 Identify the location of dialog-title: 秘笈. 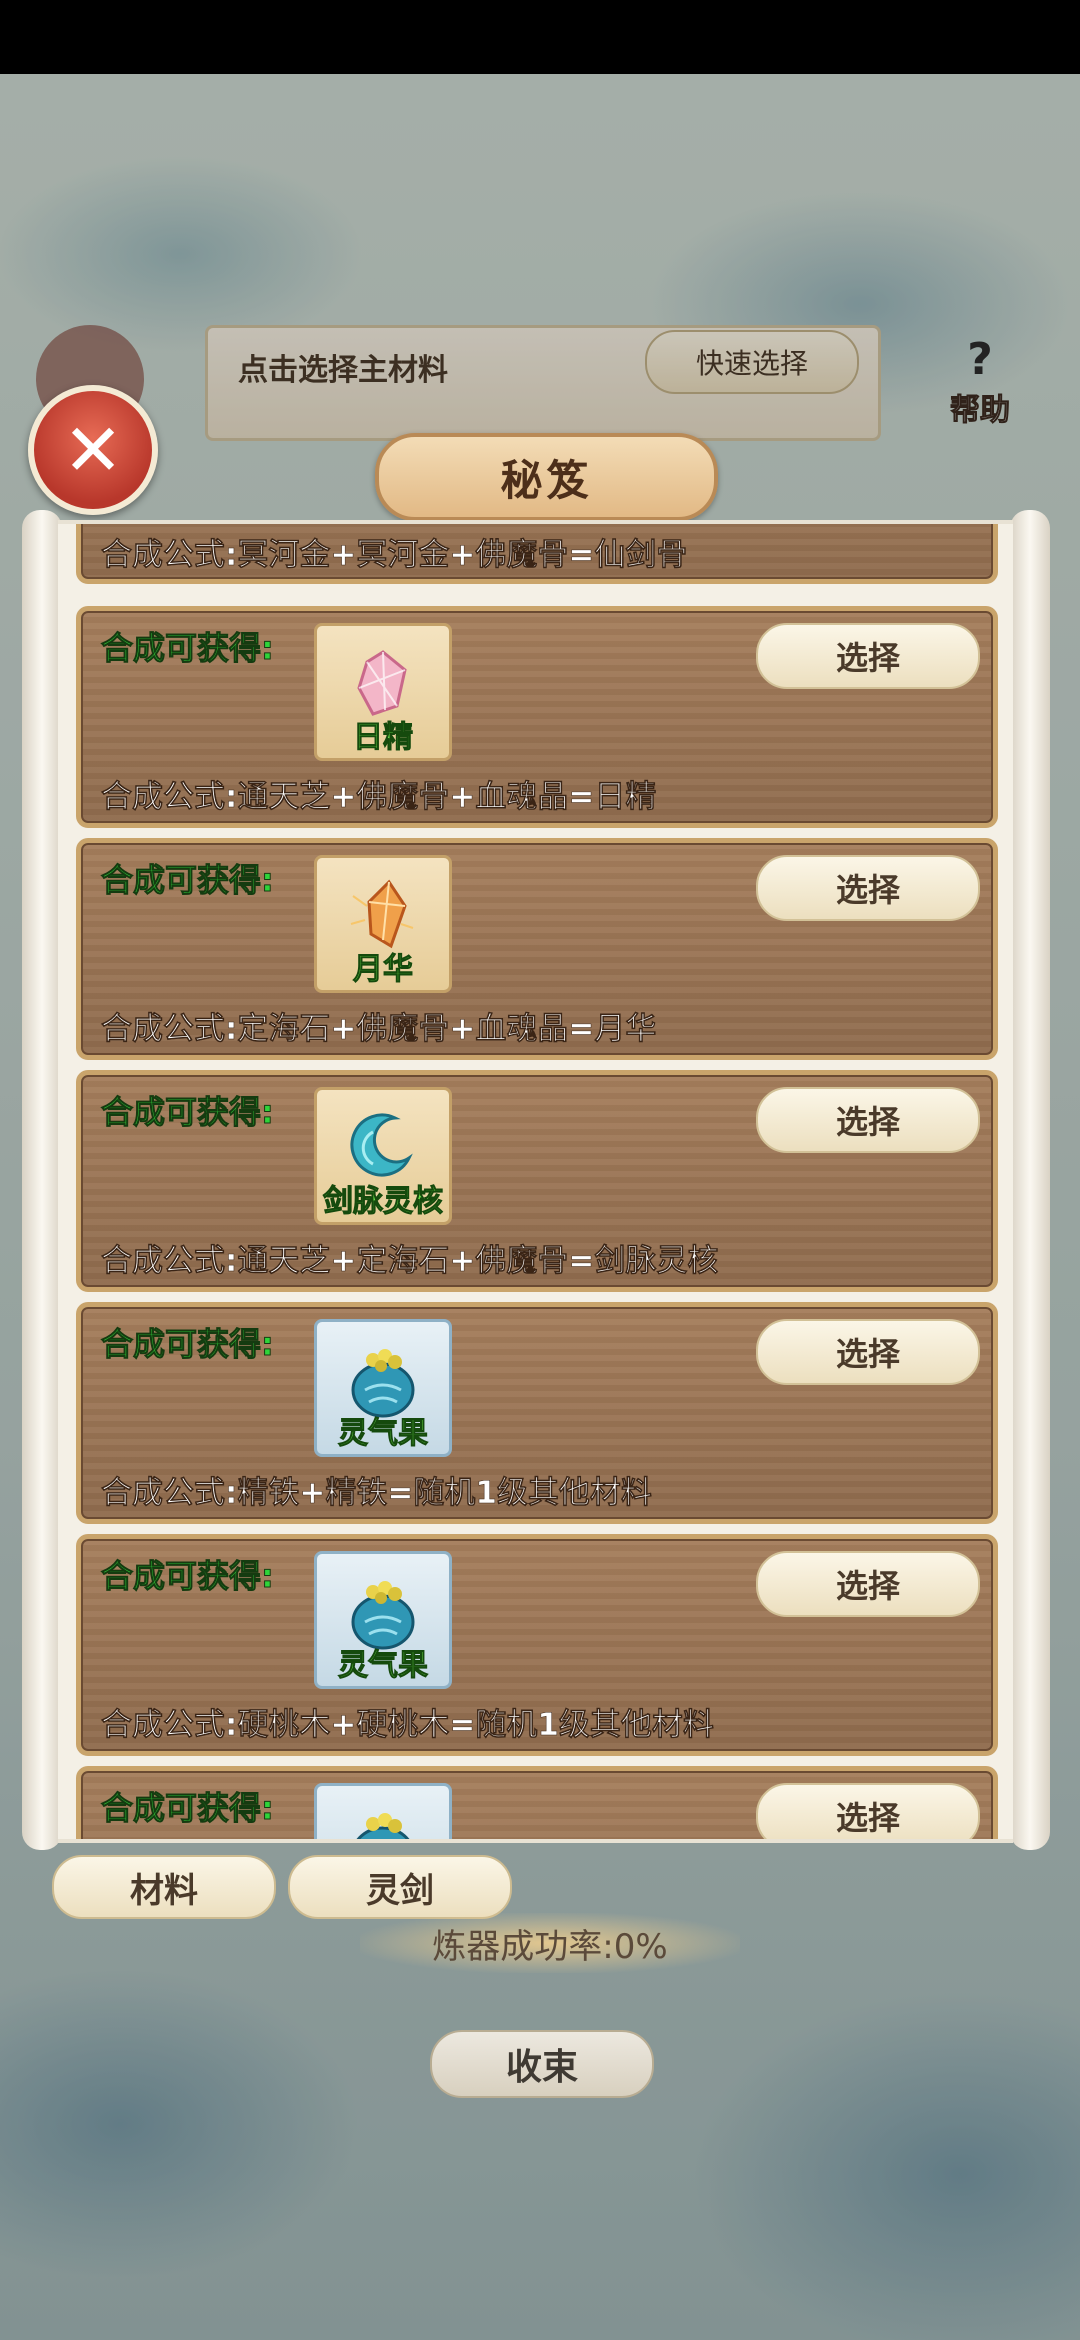
(546, 480).